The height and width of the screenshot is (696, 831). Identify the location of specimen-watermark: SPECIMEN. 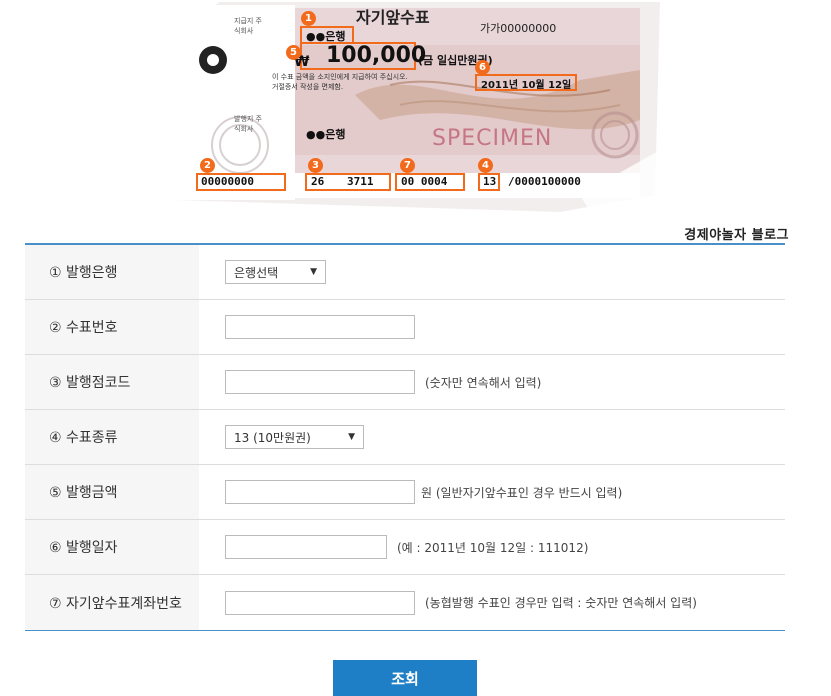
(492, 138).